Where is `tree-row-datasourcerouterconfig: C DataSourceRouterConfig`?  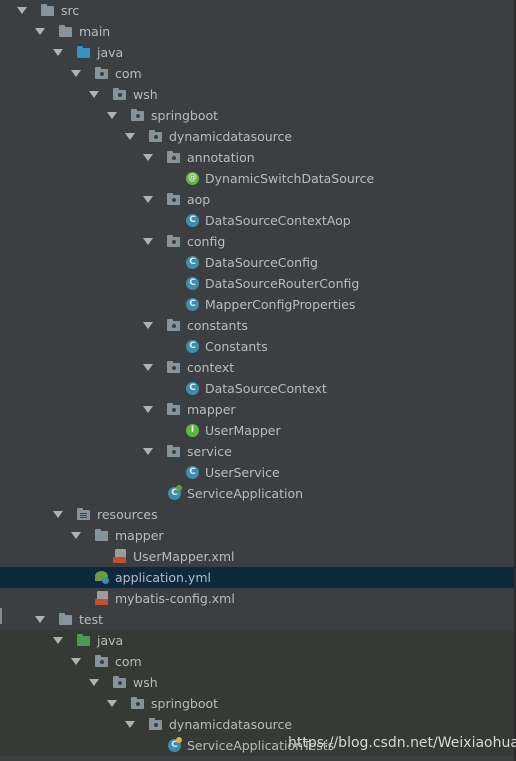
tree-row-datasourcerouterconfig: C DataSourceRouterConfig is located at coordinates (258, 283).